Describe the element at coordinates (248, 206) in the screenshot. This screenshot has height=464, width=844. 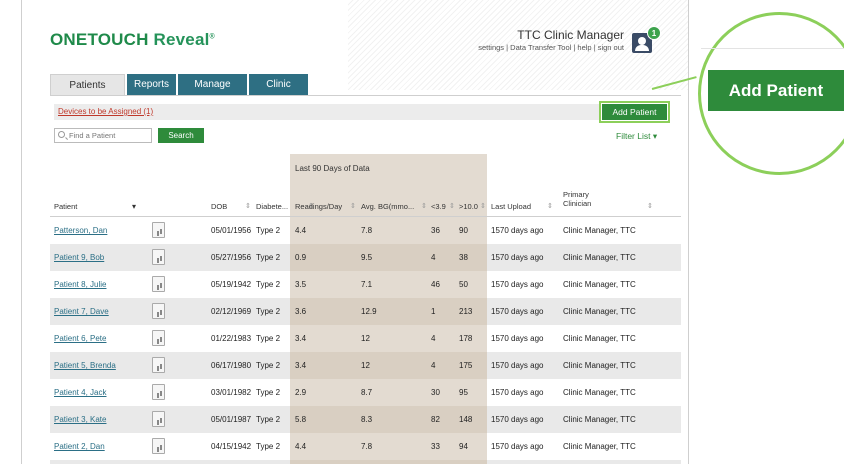
I see `dob-sort-icon: ⇕` at that location.